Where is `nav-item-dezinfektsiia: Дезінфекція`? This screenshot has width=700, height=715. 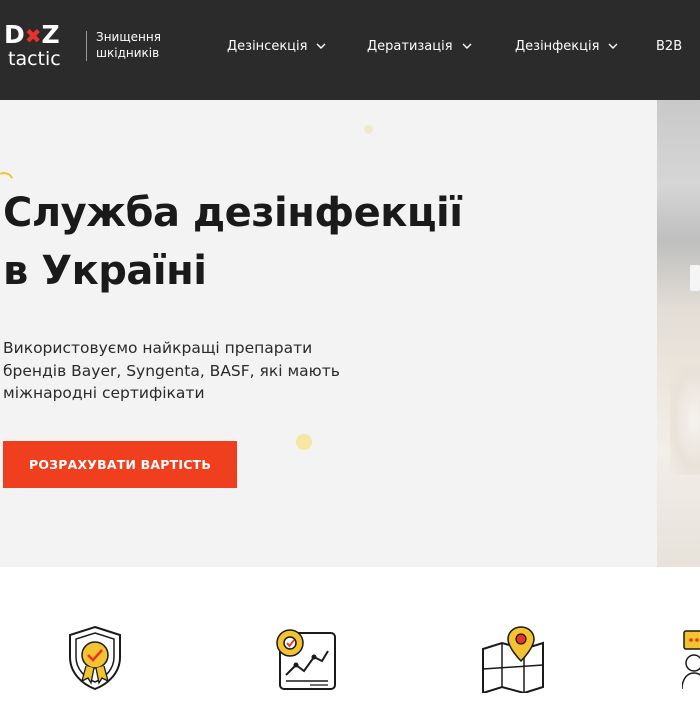
nav-item-dezinfektsiia: Дезінфекція is located at coordinates (567, 46).